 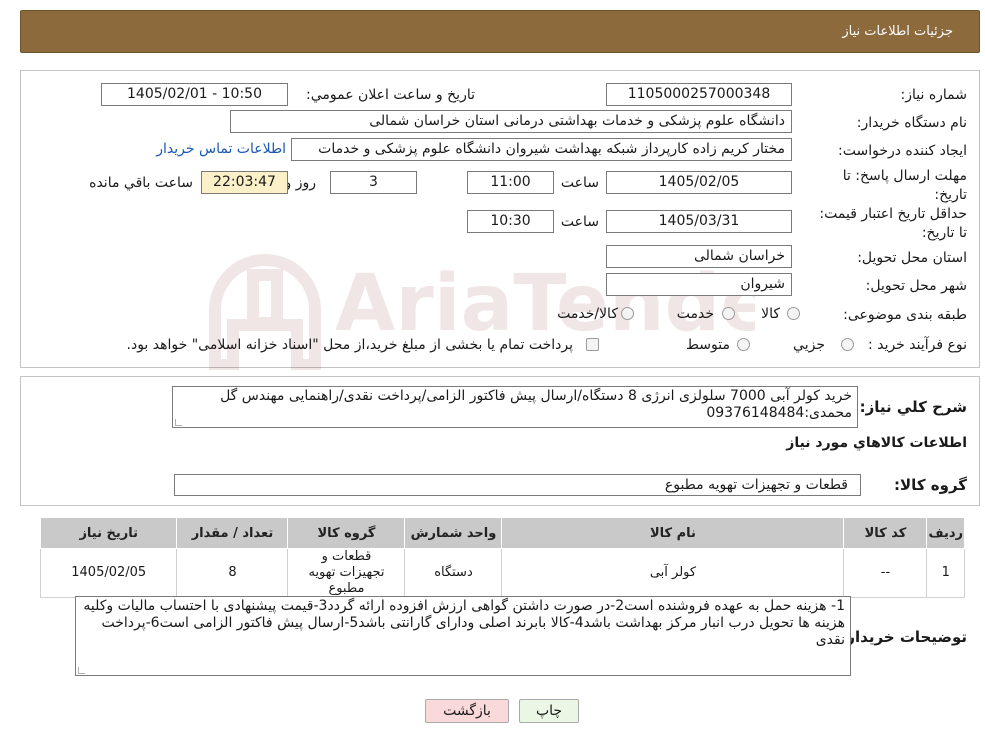 What do you see at coordinates (453, 533) in the screenshot?
I see `col-unit: واحد شمارش` at bounding box center [453, 533].